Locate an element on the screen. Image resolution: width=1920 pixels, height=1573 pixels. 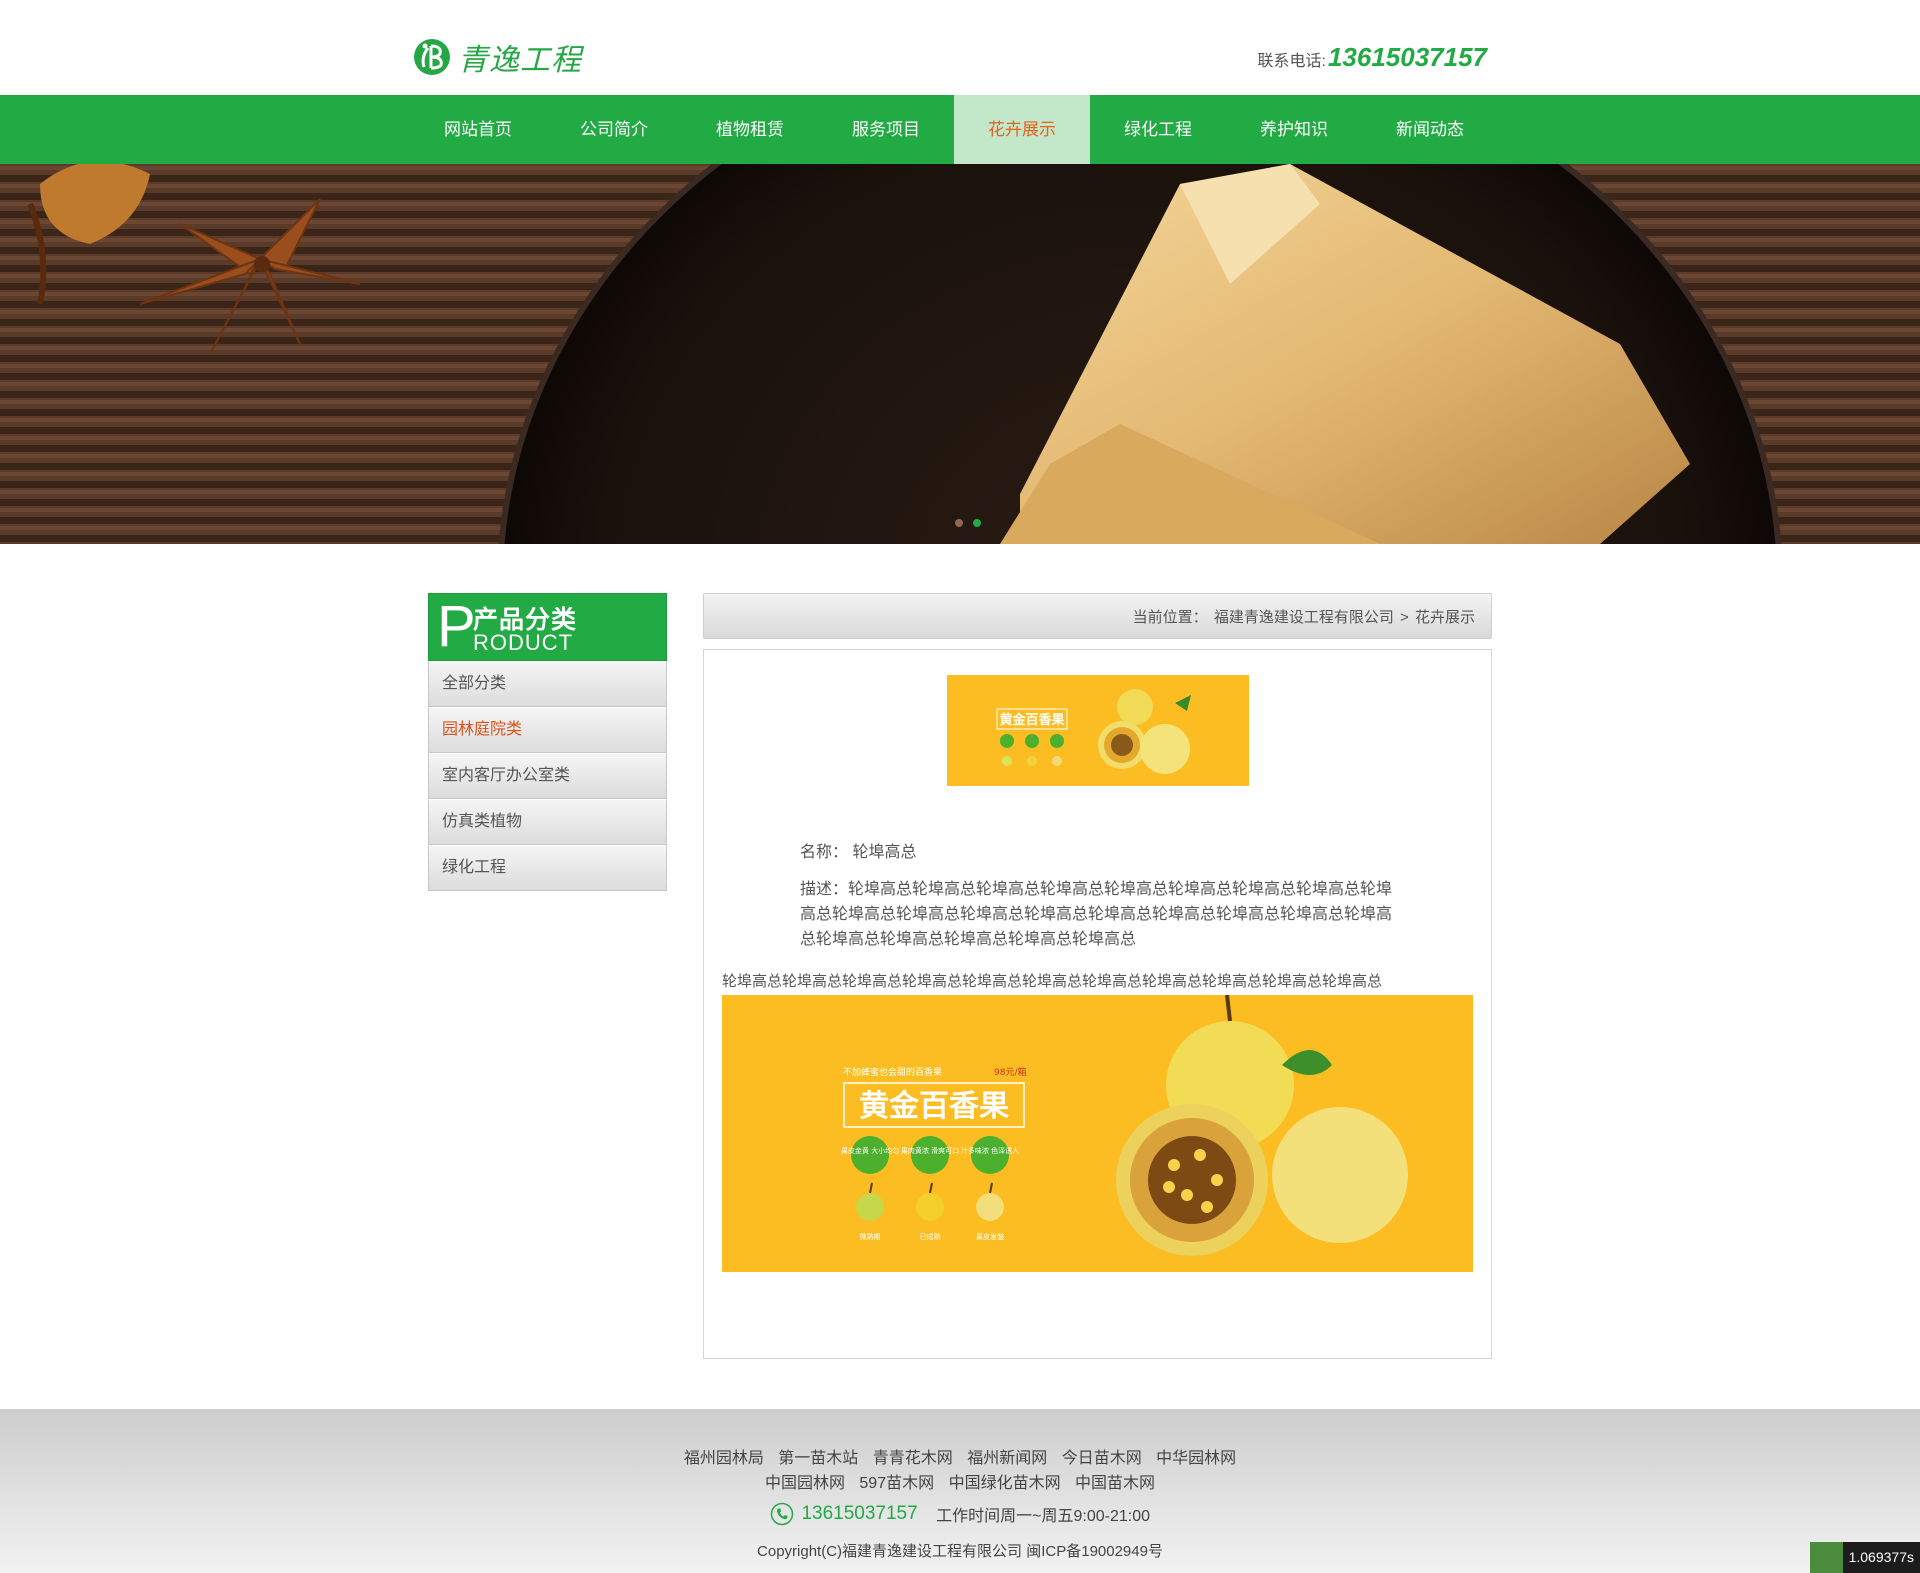
logo-icon is located at coordinates (432, 57).